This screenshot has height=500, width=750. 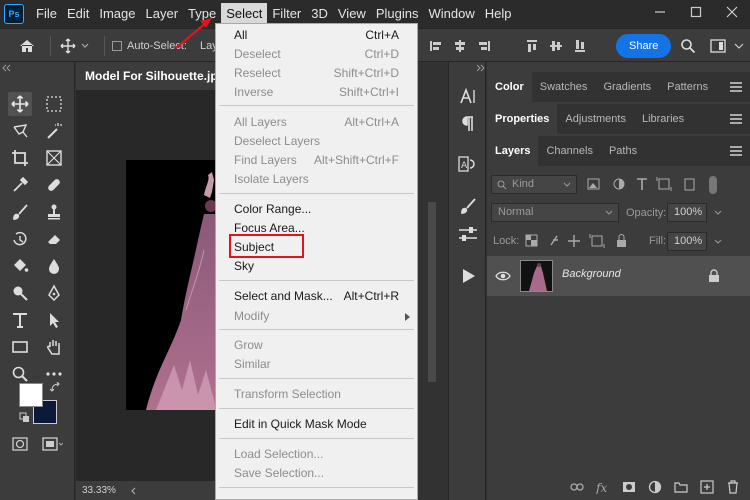 What do you see at coordinates (451, 14) in the screenshot?
I see `menu-window: Window` at bounding box center [451, 14].